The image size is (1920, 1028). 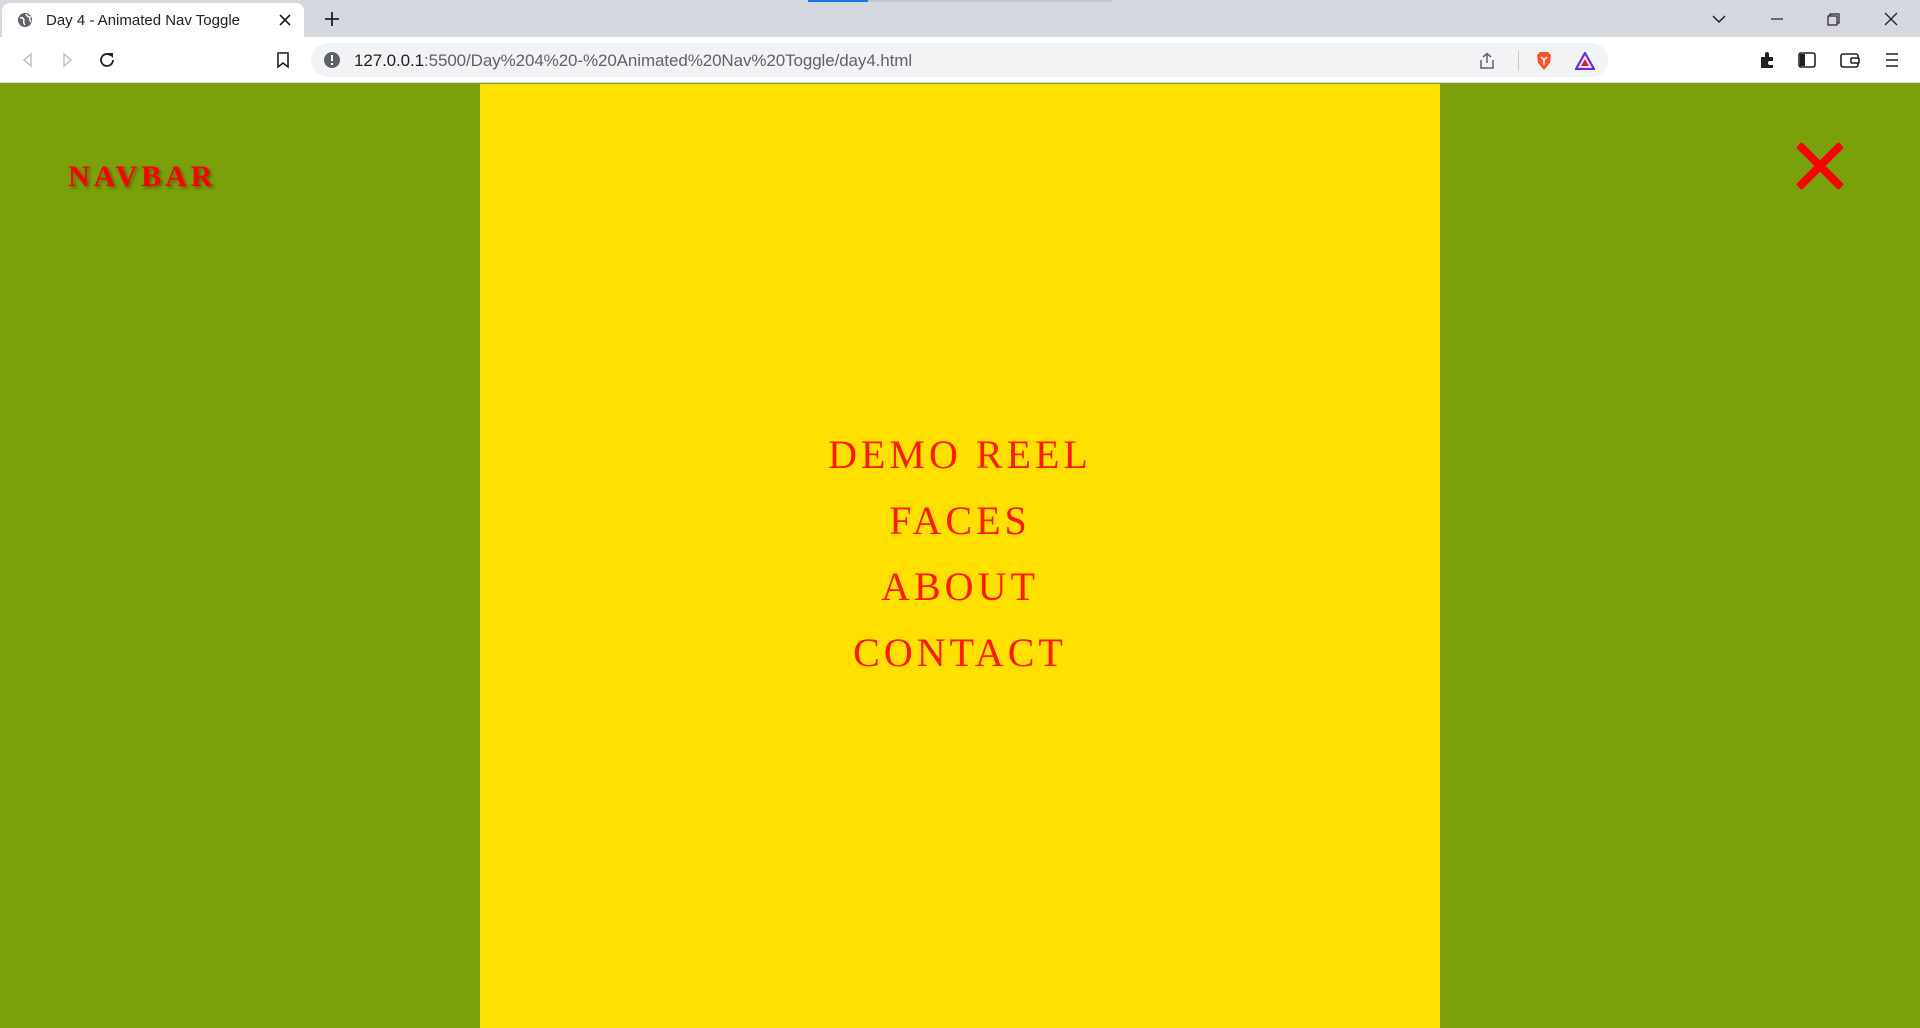 I want to click on loading-indicator, so click(x=838, y=1).